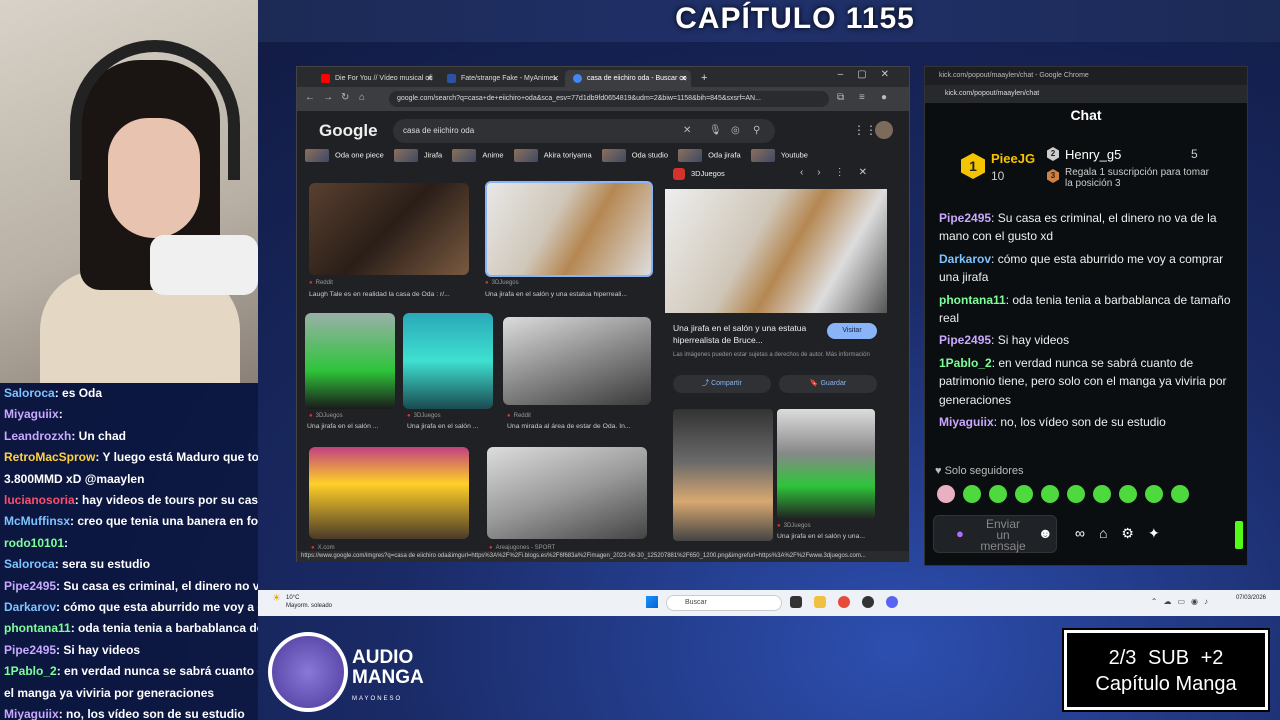 This screenshot has height=720, width=1280. I want to click on chat-username: RetroMacSprow, so click(49, 457).